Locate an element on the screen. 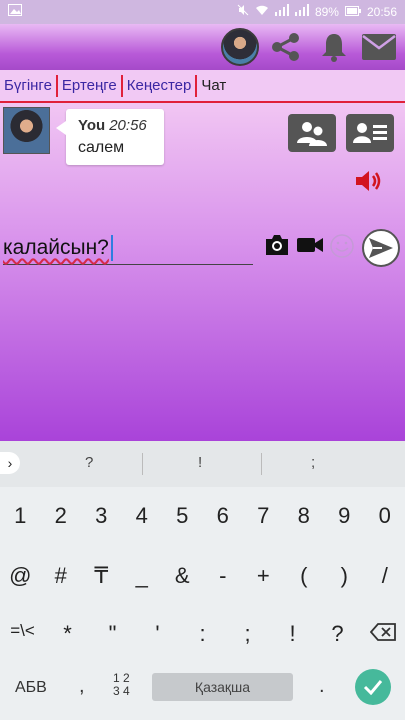  key: ( is located at coordinates (304, 576).